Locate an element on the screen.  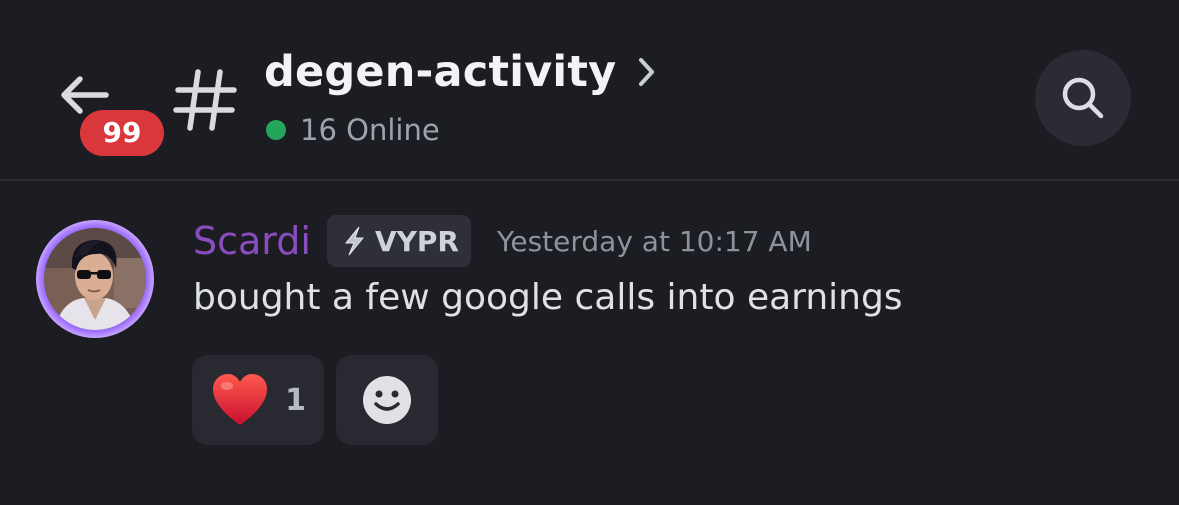
channel-name: degen-activity is located at coordinates (440, 72).